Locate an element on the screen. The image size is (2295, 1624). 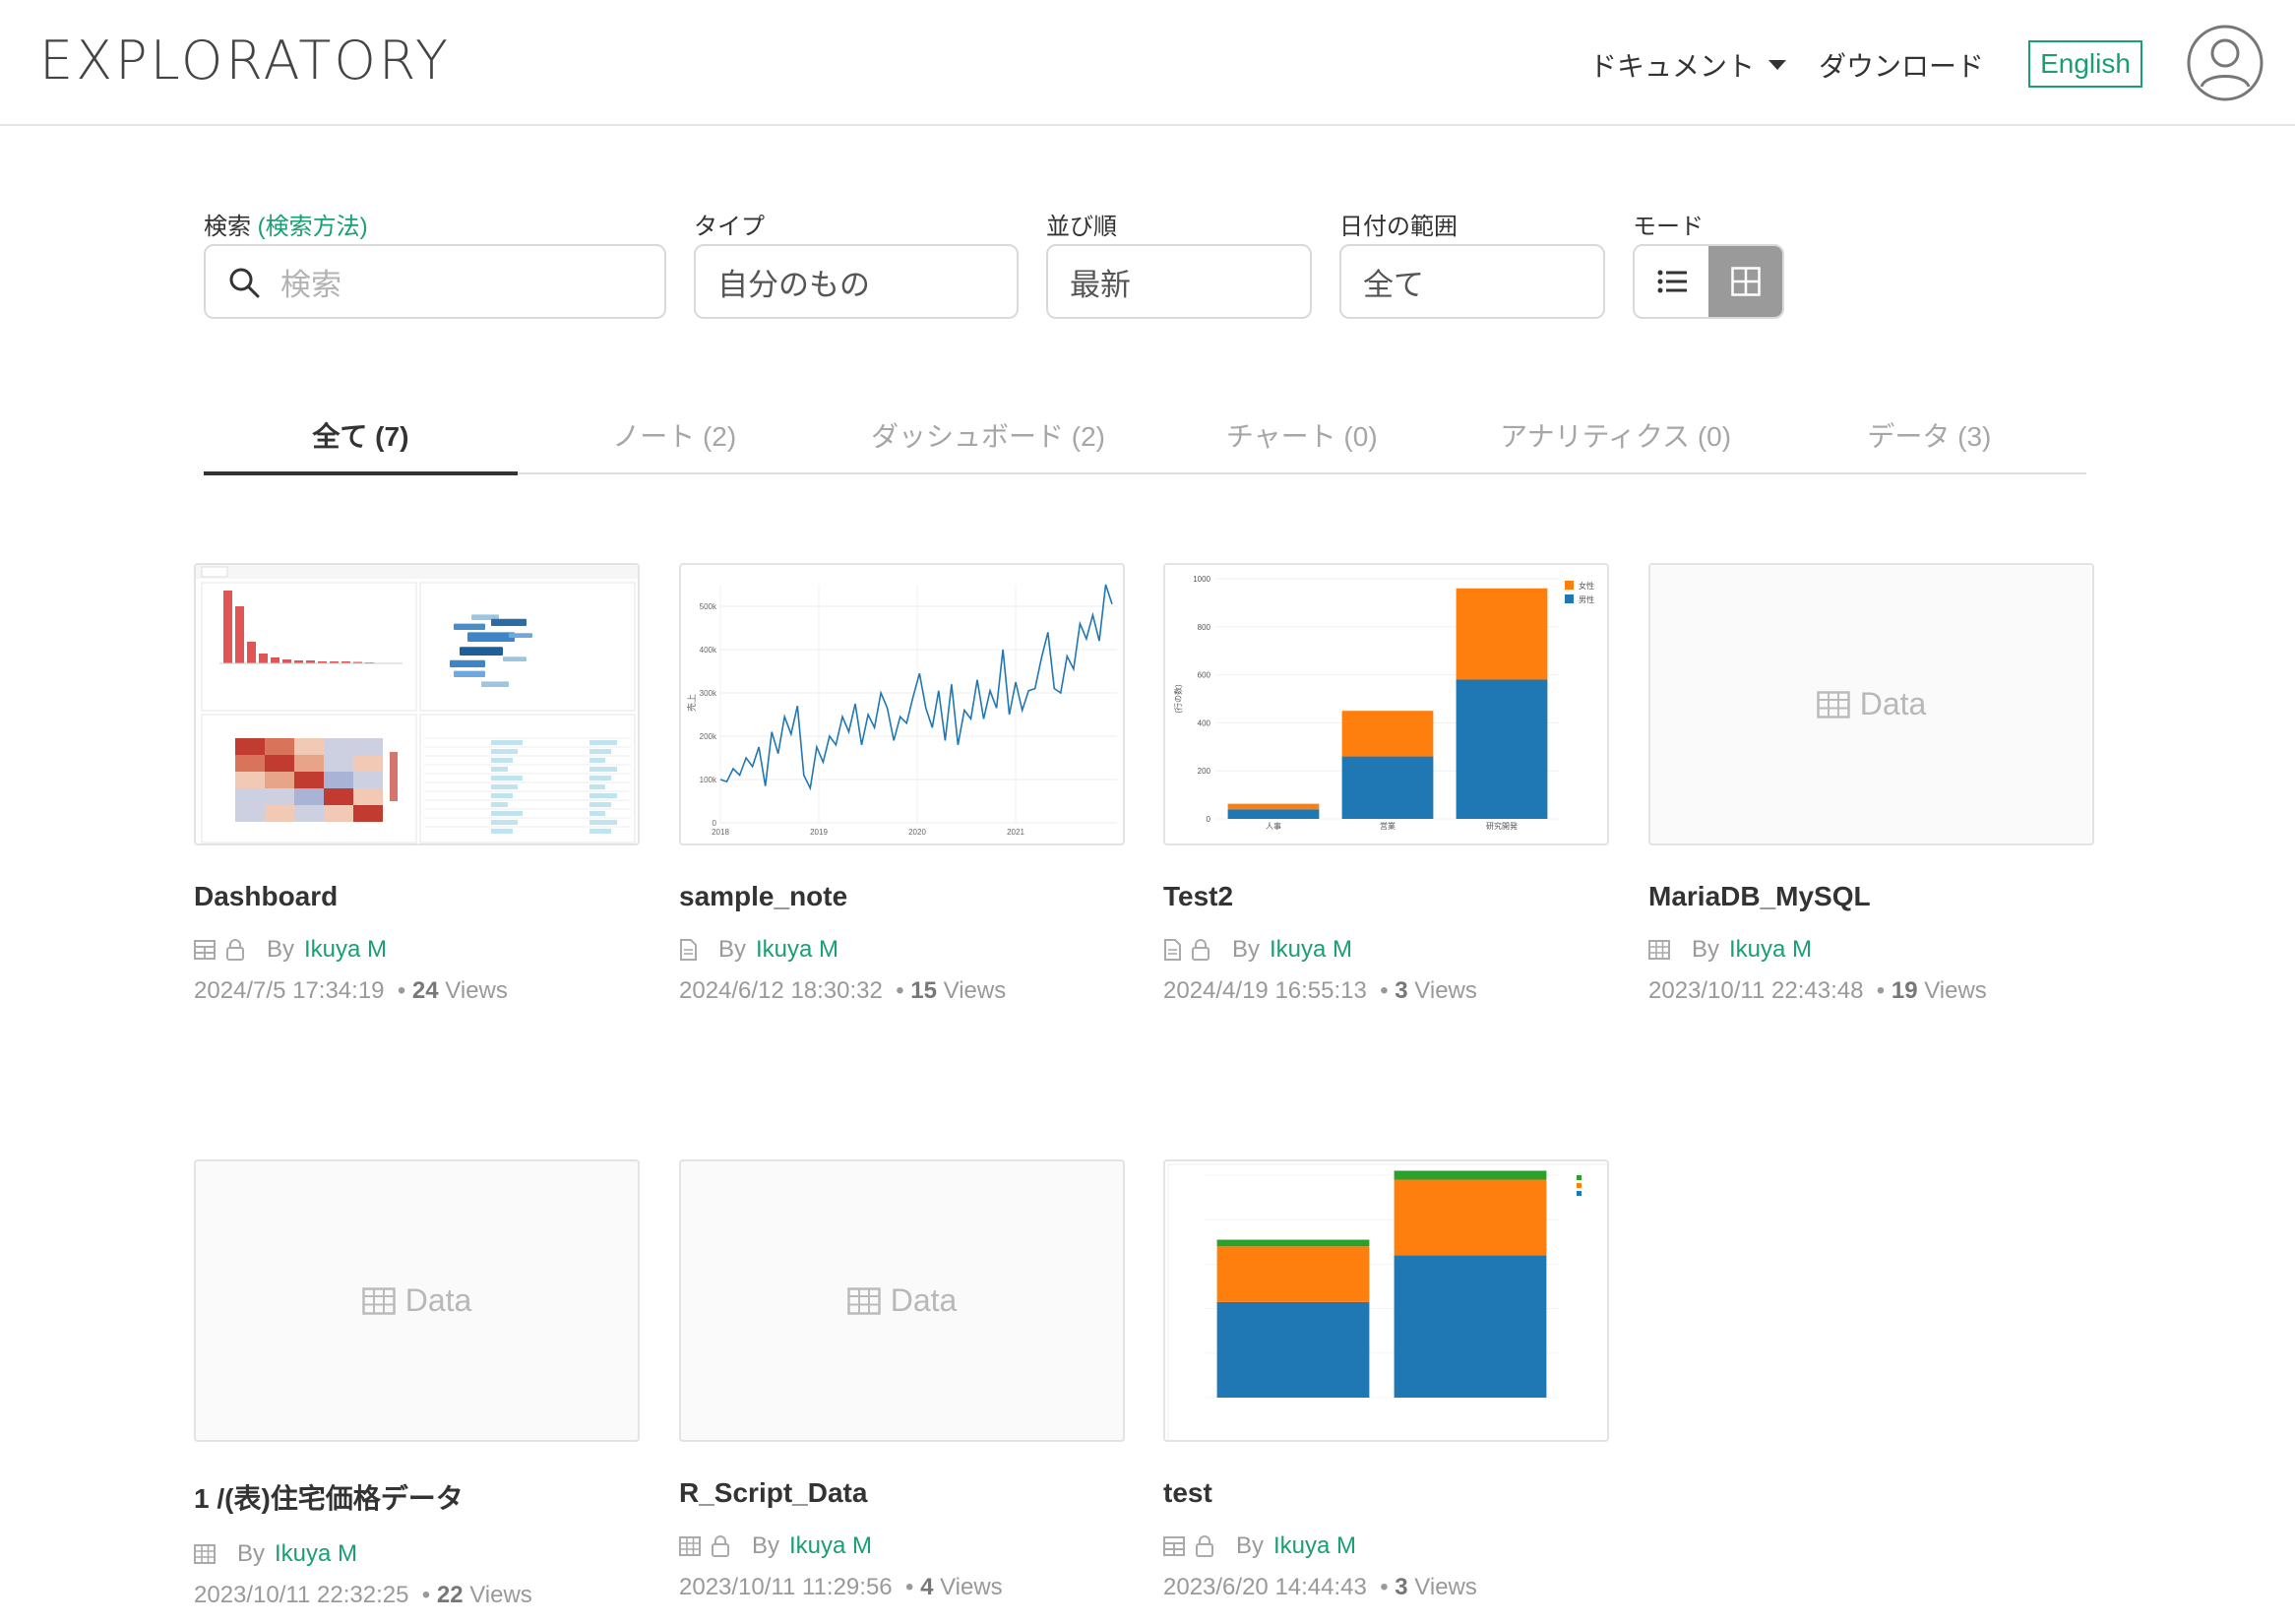
item-title: R_Script_Data is located at coordinates (902, 1493).